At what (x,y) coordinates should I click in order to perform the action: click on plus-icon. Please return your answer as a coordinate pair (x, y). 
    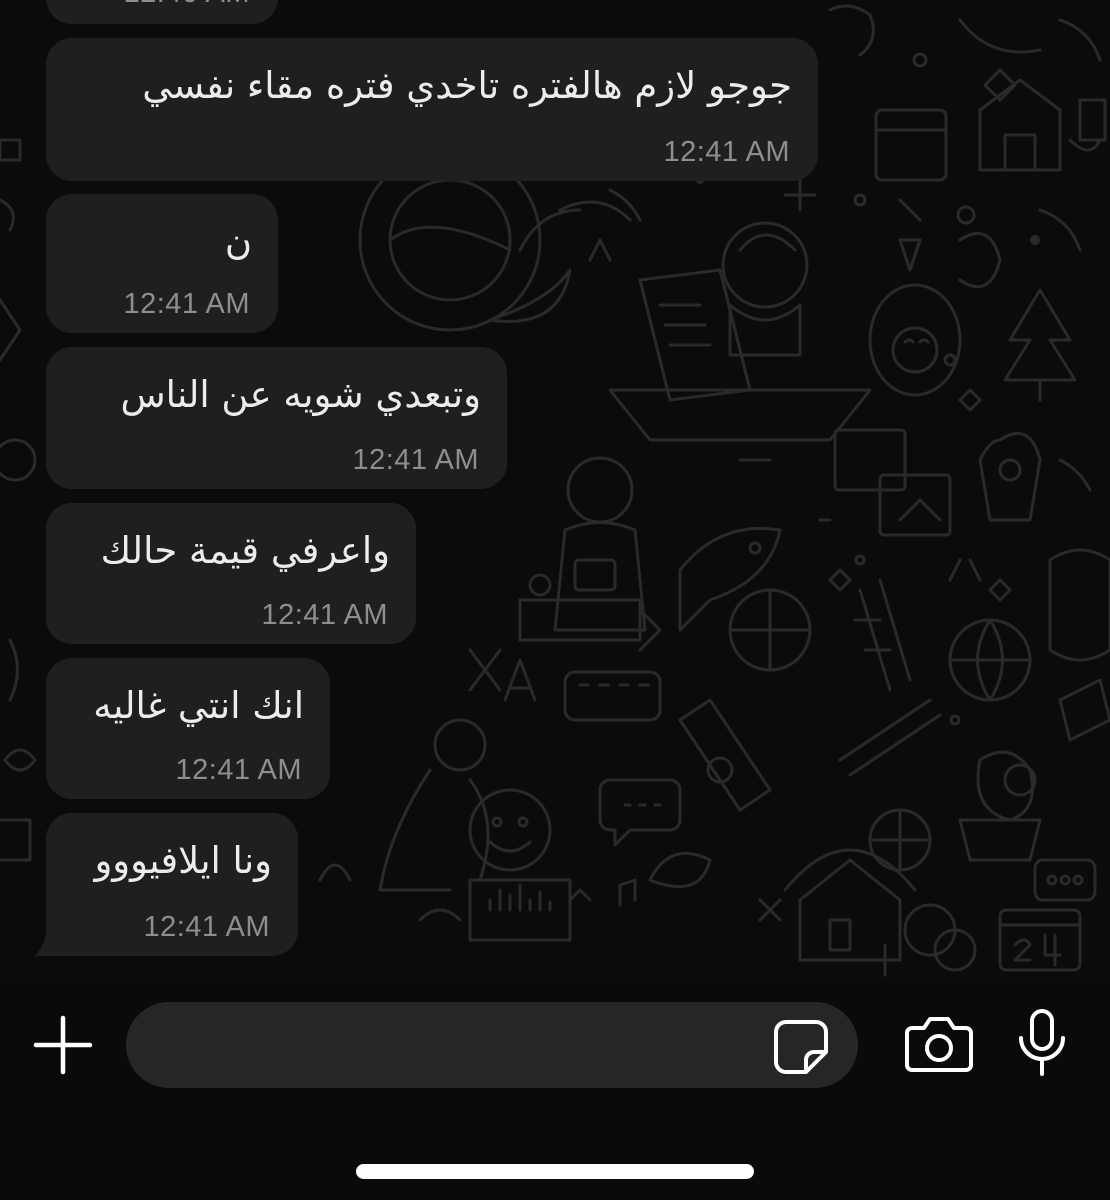
    Looking at the image, I should click on (63, 1045).